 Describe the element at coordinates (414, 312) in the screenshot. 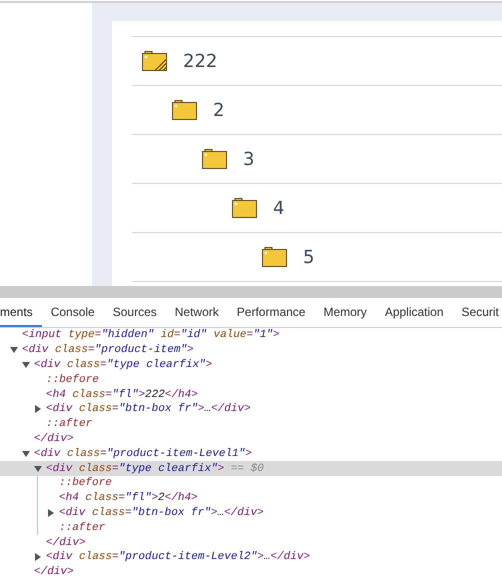

I see `devtools-tab: Application` at that location.